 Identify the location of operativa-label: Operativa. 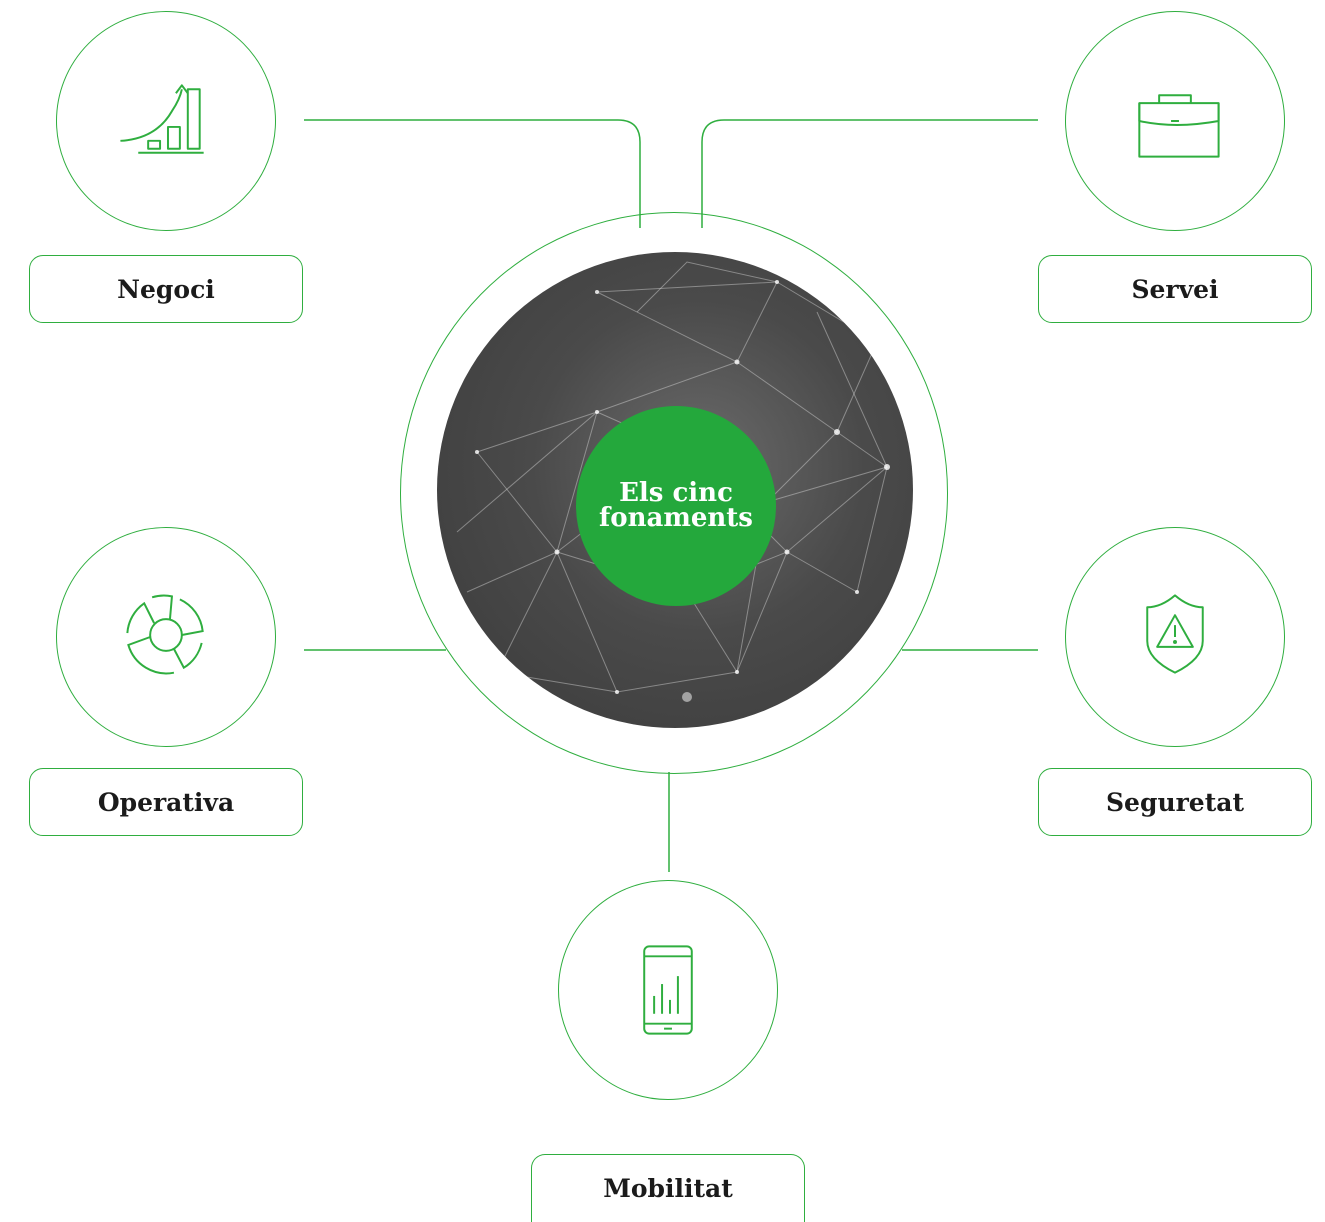
(166, 802).